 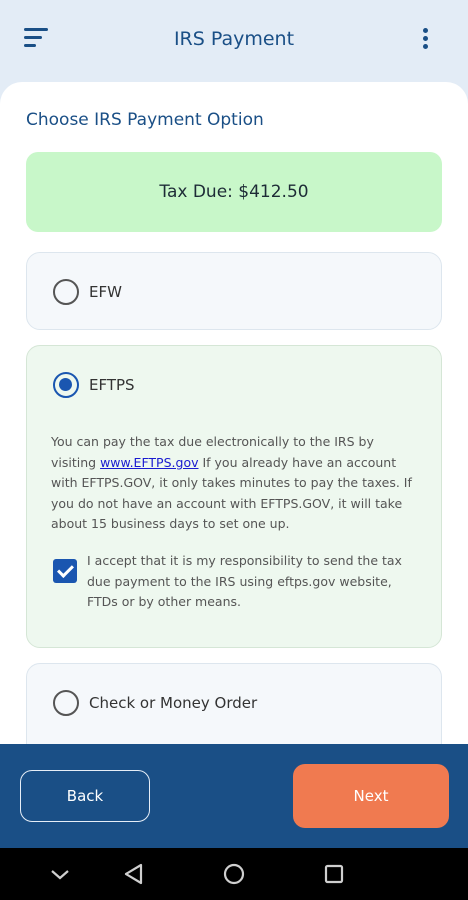 I want to click on accept-checkbox, so click(x=65, y=571).